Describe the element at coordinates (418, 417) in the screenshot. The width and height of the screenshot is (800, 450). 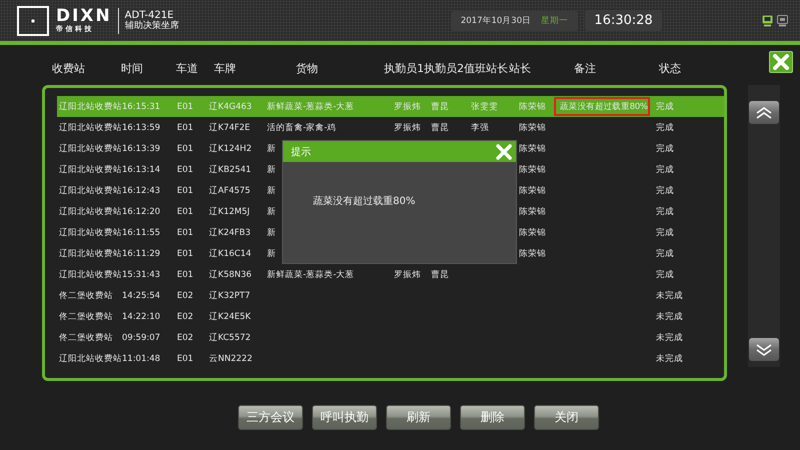
I see `action-button: 刷新` at that location.